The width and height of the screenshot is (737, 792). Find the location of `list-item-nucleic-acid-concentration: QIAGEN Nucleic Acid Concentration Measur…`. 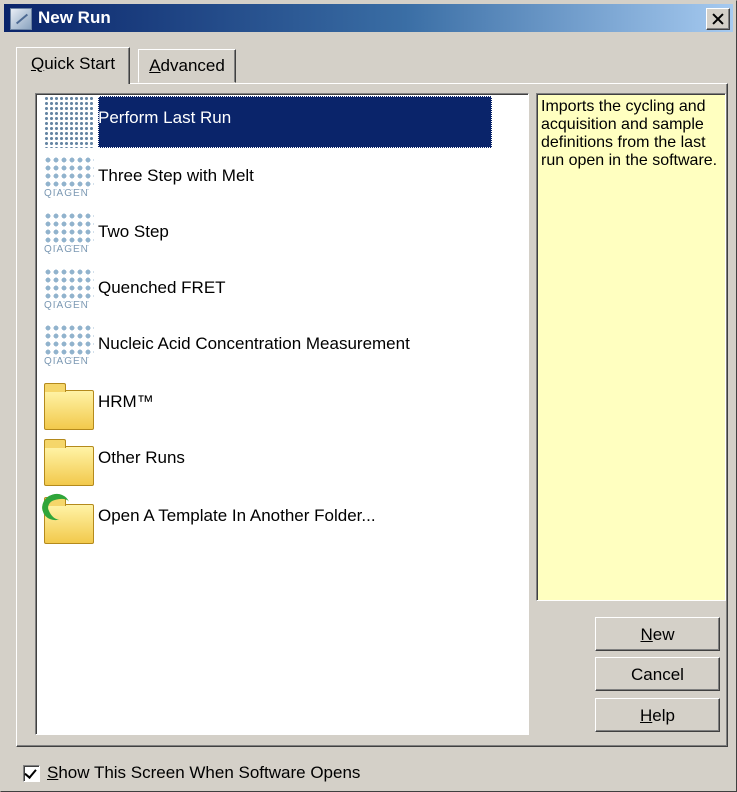

list-item-nucleic-acid-concentration: QIAGEN Nucleic Acid Concentration Measur… is located at coordinates (282, 347).